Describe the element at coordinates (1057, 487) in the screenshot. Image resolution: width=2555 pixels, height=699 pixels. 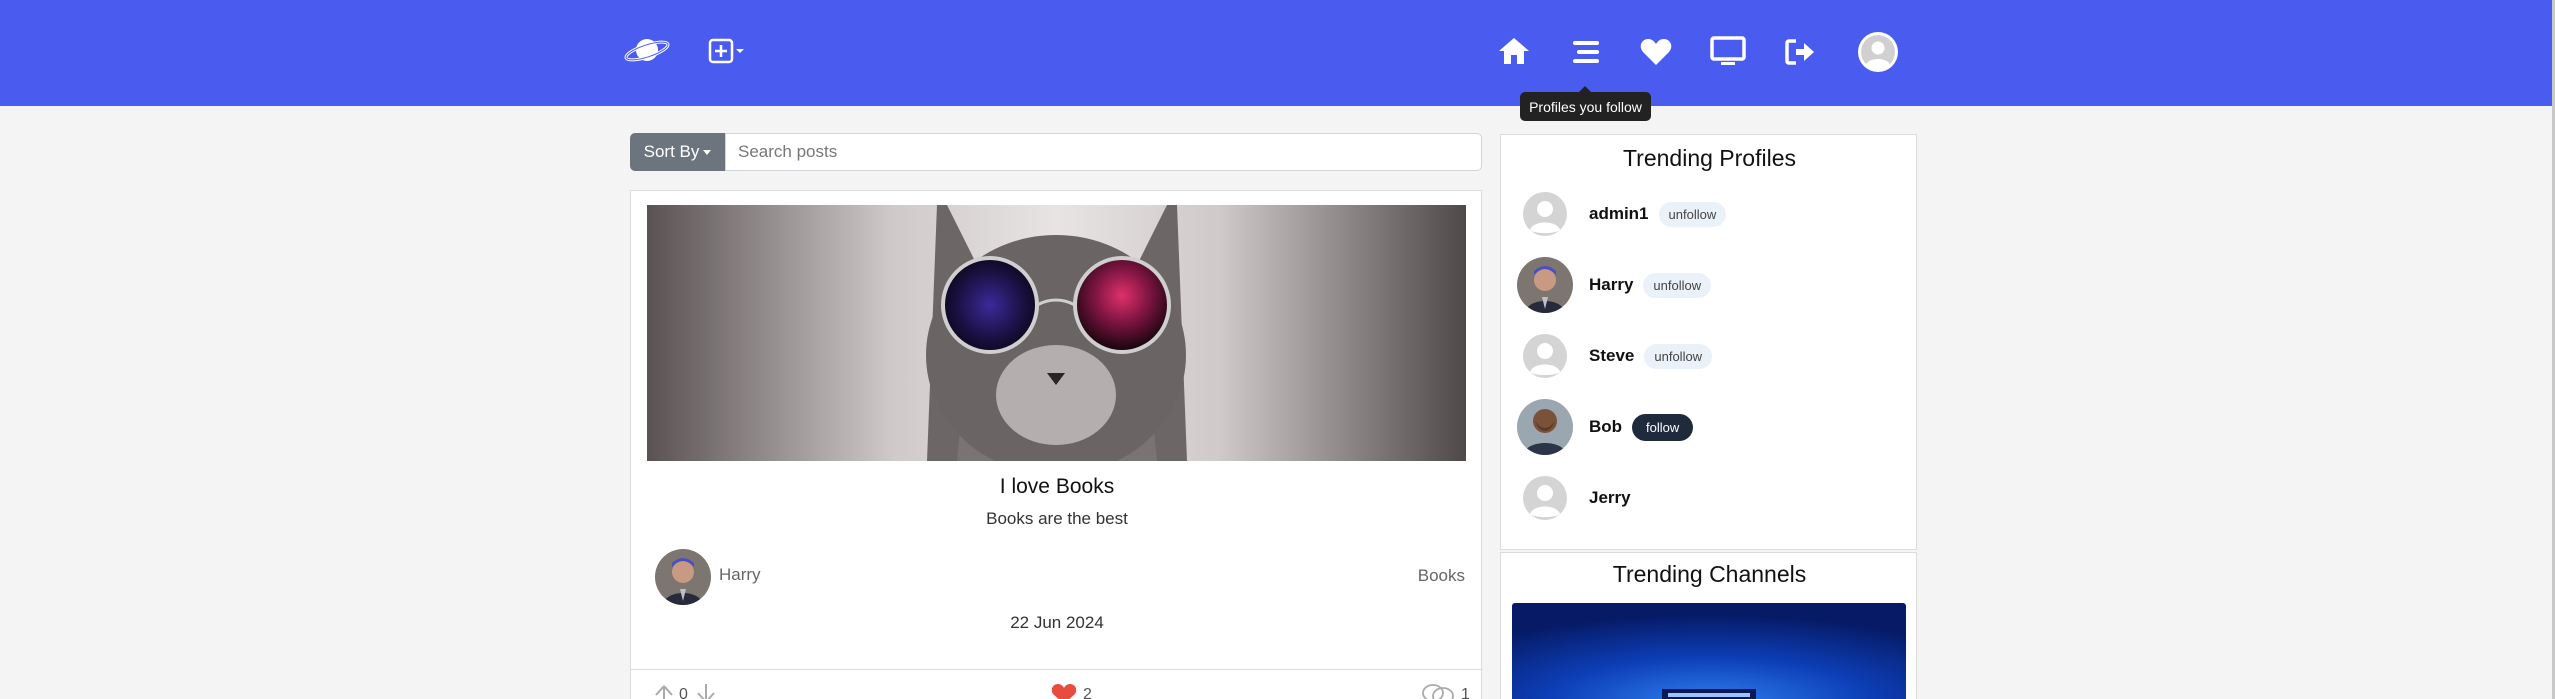
I see `post-title: I love Books` at that location.